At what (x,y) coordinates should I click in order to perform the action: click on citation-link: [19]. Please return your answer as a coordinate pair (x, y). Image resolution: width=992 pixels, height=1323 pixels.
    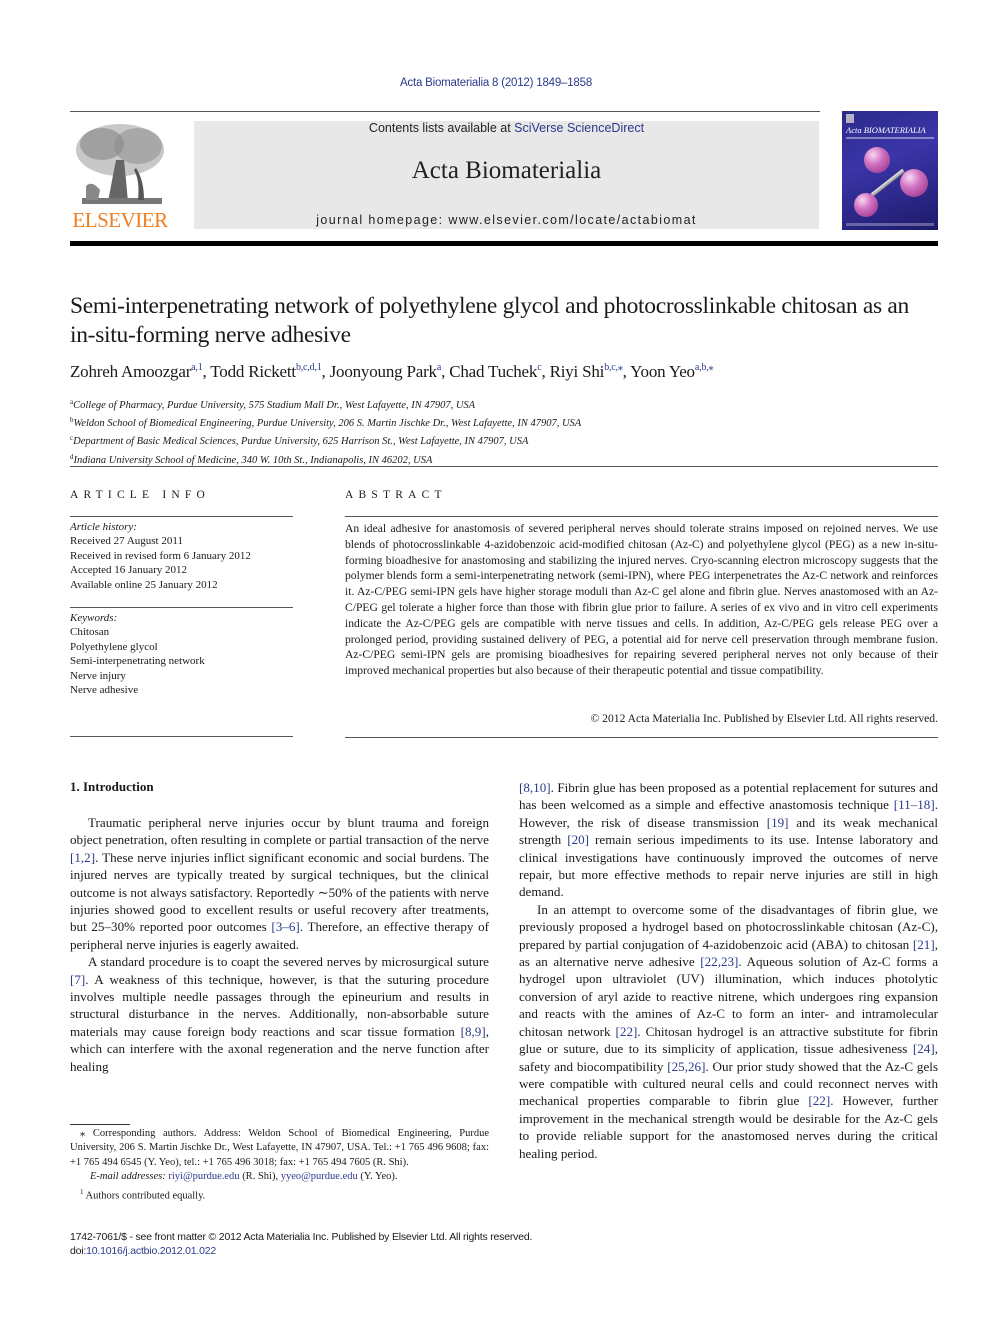
    Looking at the image, I should click on (778, 822).